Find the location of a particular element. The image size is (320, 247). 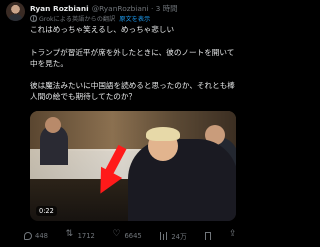

action-bar: 448 1712 6645 24万 is located at coordinates (131, 235).